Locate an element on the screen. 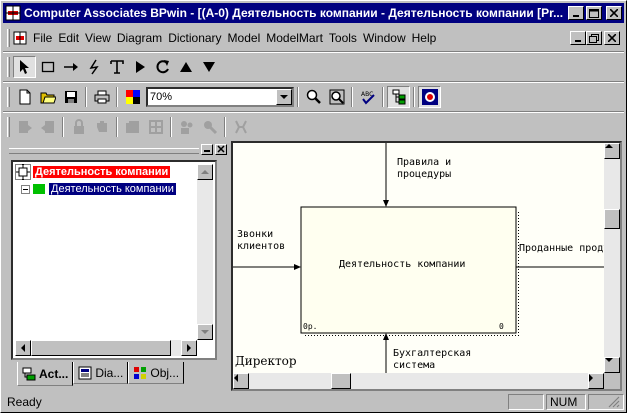 The height and width of the screenshot is (413, 627). objects-tab-icon is located at coordinates (140, 372).